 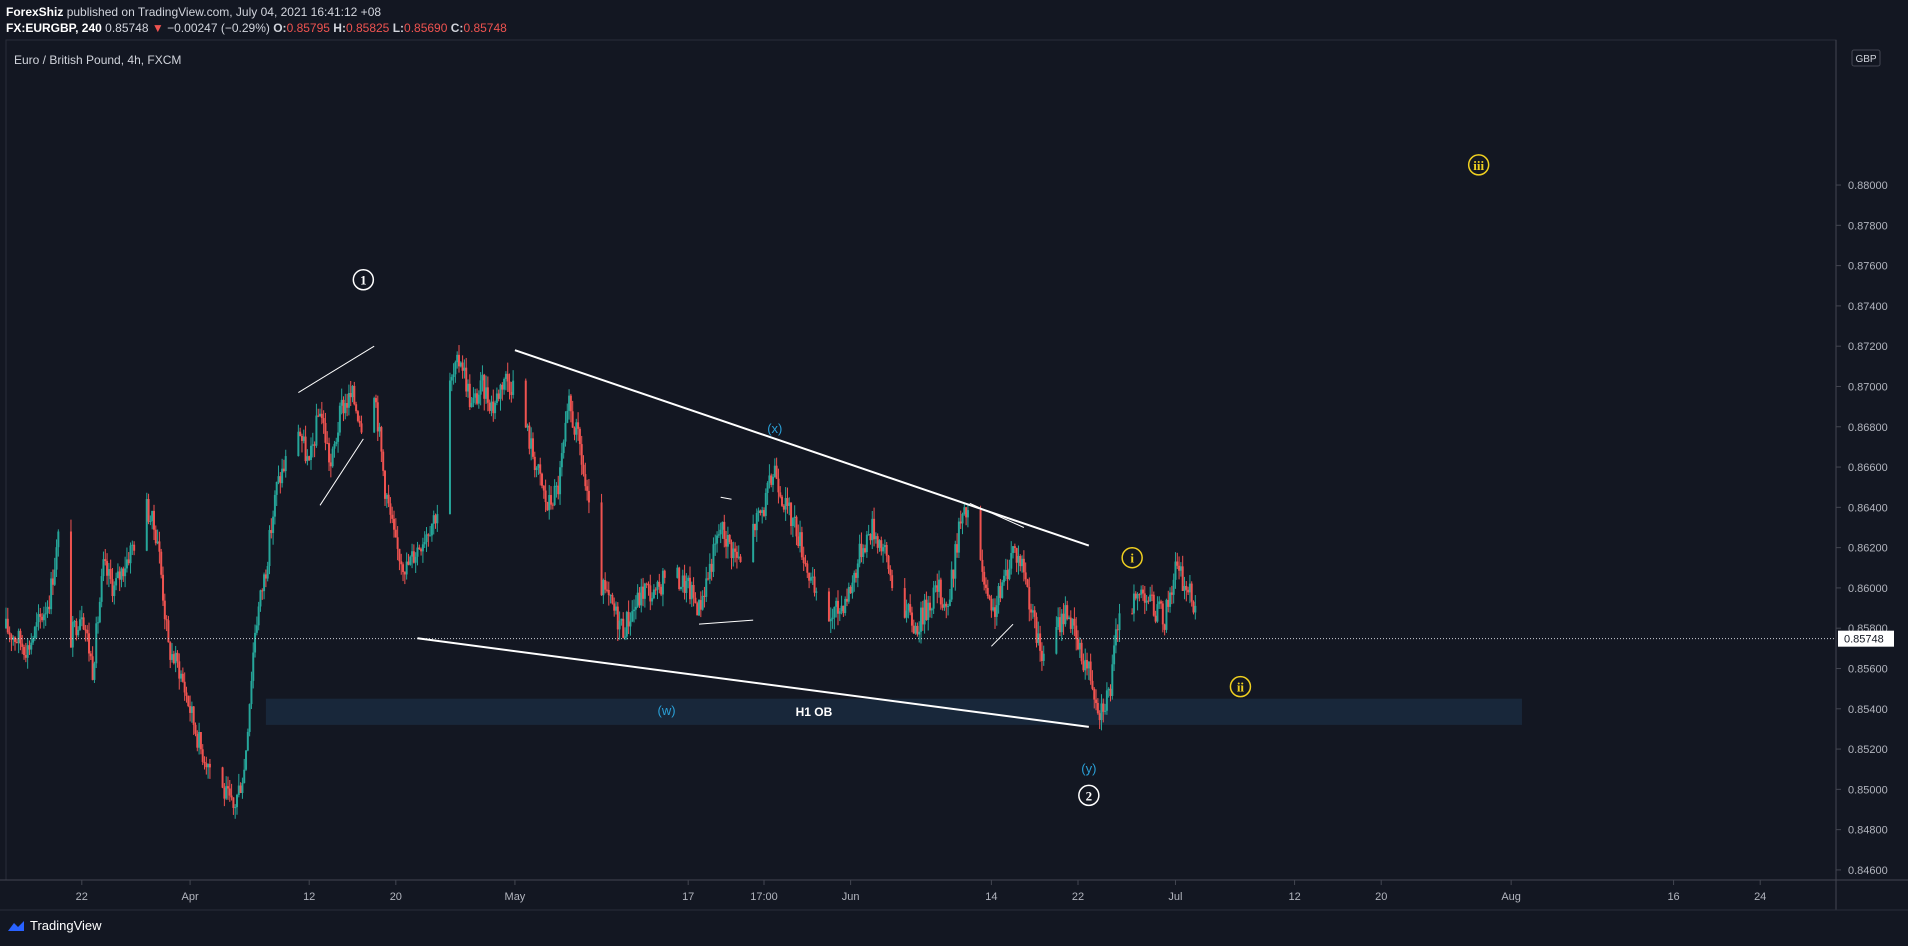 What do you see at coordinates (1241, 687) in the screenshot?
I see `wave-label-text: ii` at bounding box center [1241, 687].